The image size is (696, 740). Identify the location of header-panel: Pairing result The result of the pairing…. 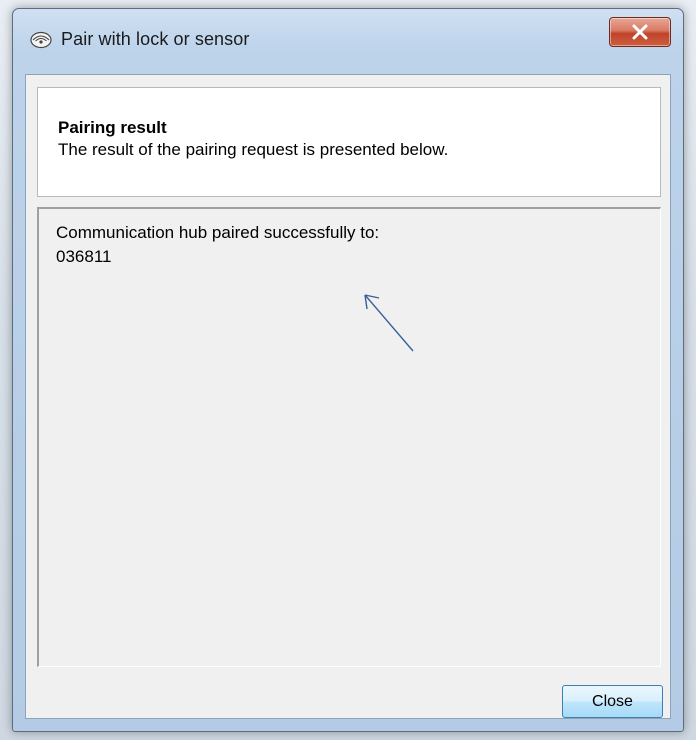
(349, 142).